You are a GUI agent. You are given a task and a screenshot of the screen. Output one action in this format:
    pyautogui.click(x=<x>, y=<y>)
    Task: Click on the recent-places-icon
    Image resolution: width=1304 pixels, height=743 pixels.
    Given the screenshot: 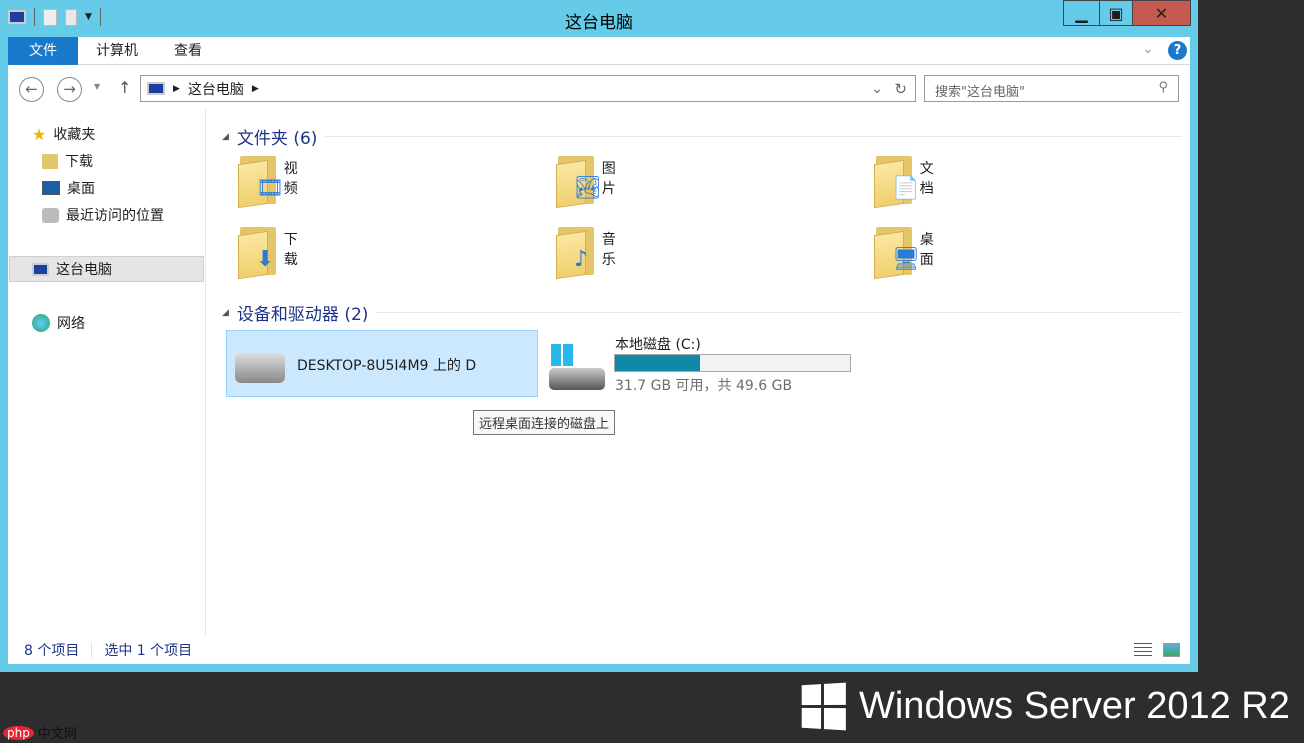 What is the action you would take?
    pyautogui.click(x=50, y=215)
    